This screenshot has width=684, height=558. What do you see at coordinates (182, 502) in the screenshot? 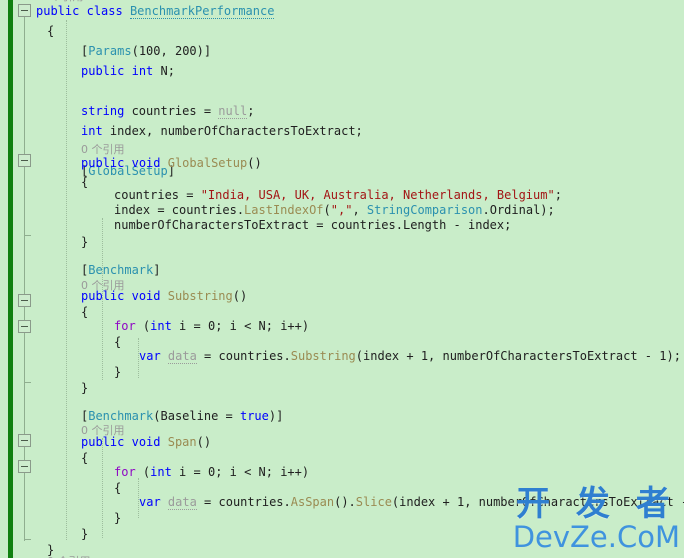
I see `token-unused-data-span: data` at bounding box center [182, 502].